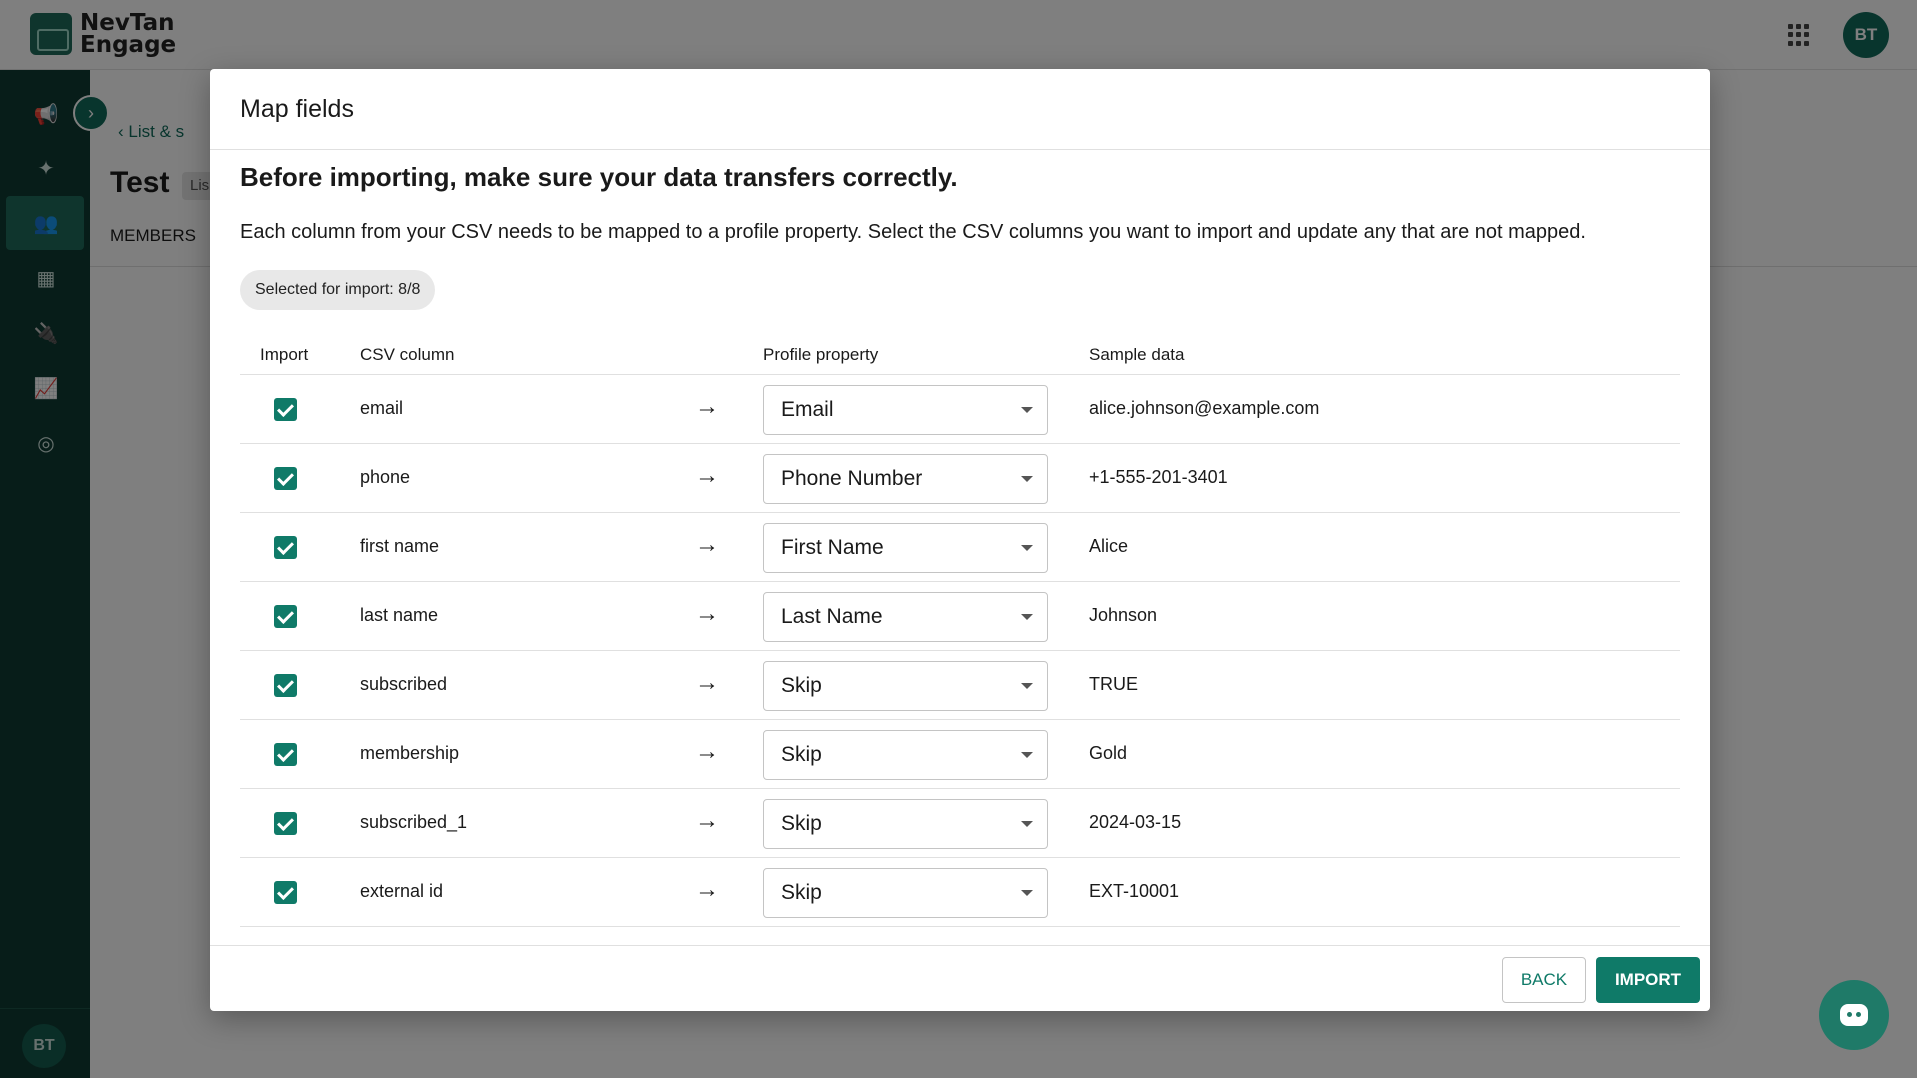 The image size is (1917, 1078). I want to click on profile-property-select: Phone Number, so click(905, 479).